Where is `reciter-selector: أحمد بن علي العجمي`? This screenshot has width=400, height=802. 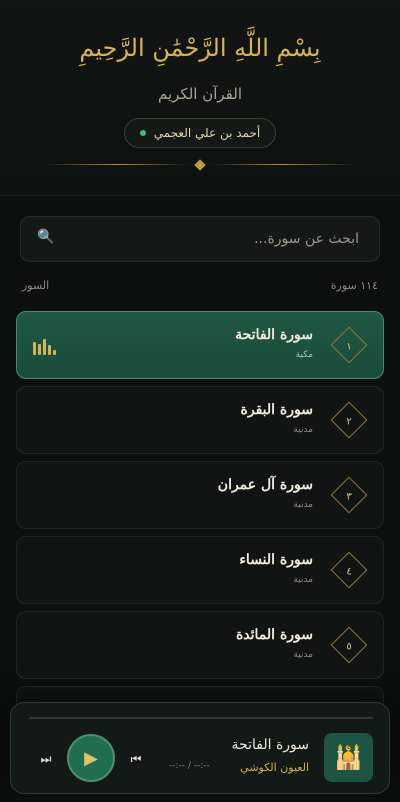 reciter-selector: أحمد بن علي العجمي is located at coordinates (200, 133).